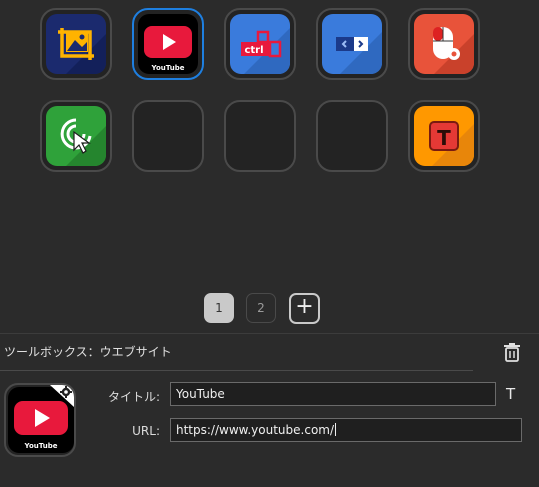 This screenshot has height=487, width=539. Describe the element at coordinates (219, 308) in the screenshot. I see `page-1-button: 1` at that location.